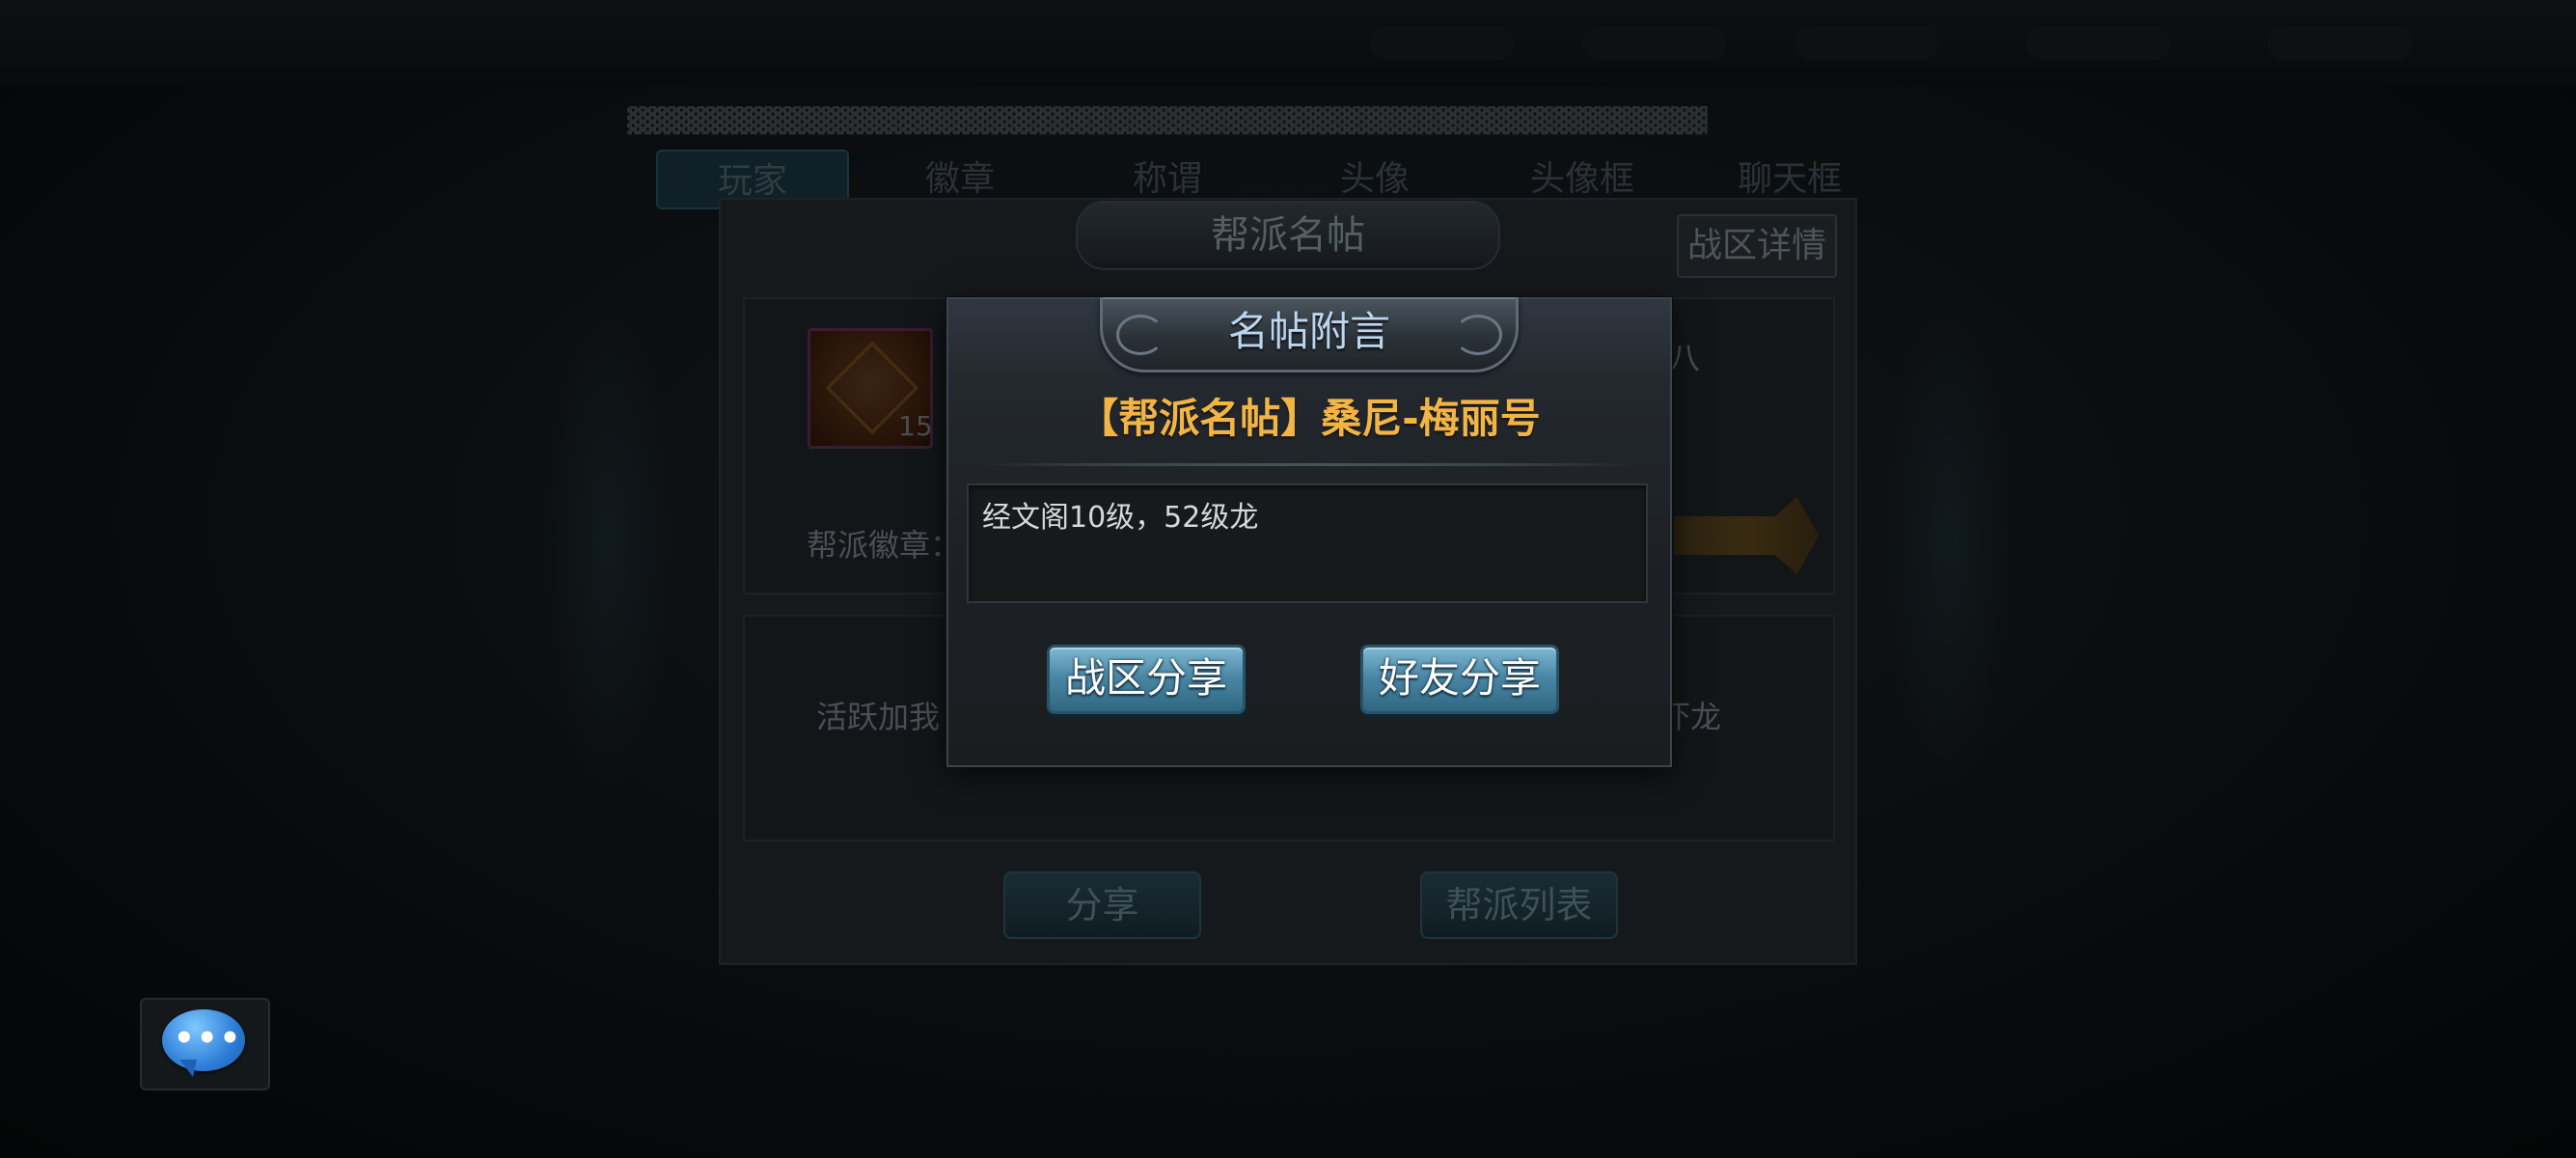 This screenshot has width=2576, height=1158. I want to click on guild-notice-text: 活跃加我, so click(879, 717).